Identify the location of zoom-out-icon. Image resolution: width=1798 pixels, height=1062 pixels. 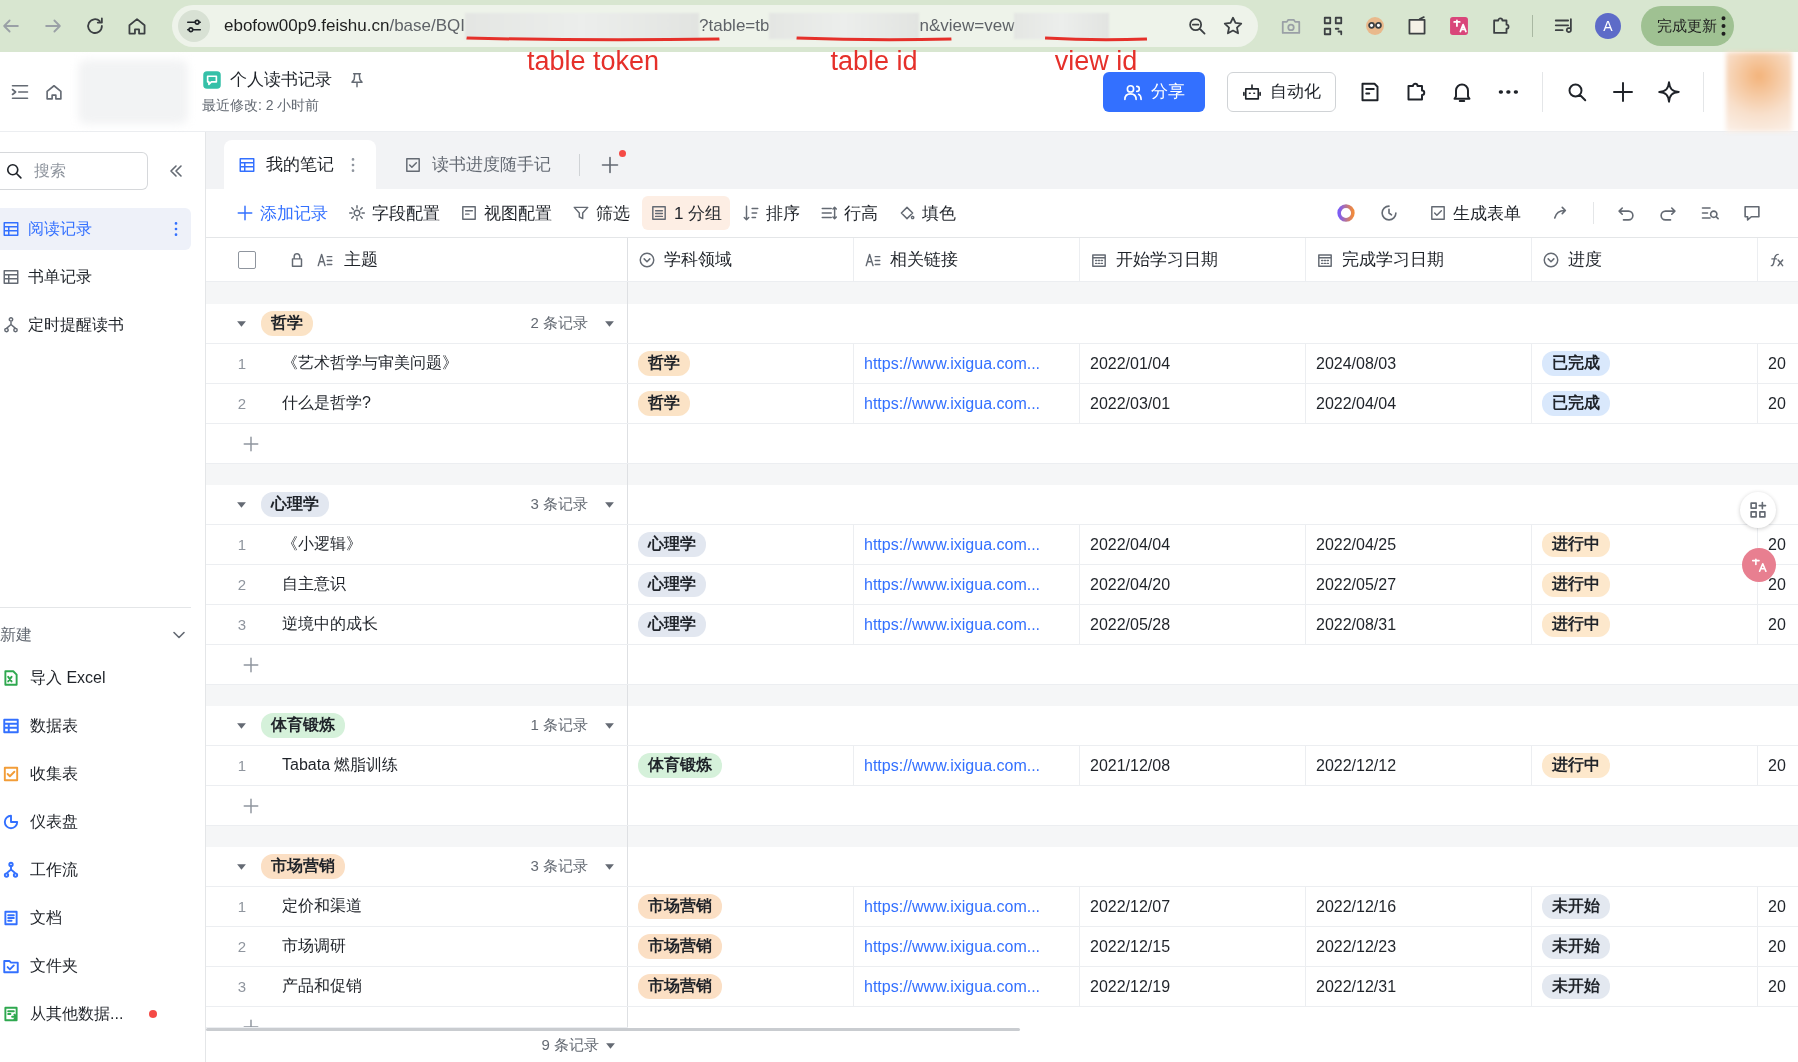
(1197, 26).